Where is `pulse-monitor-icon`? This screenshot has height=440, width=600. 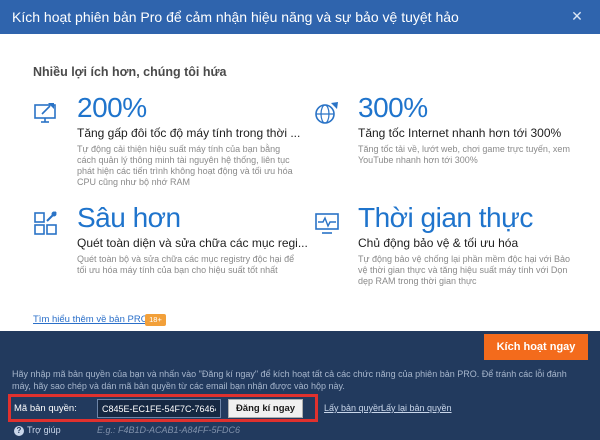
pulse-monitor-icon is located at coordinates (327, 223).